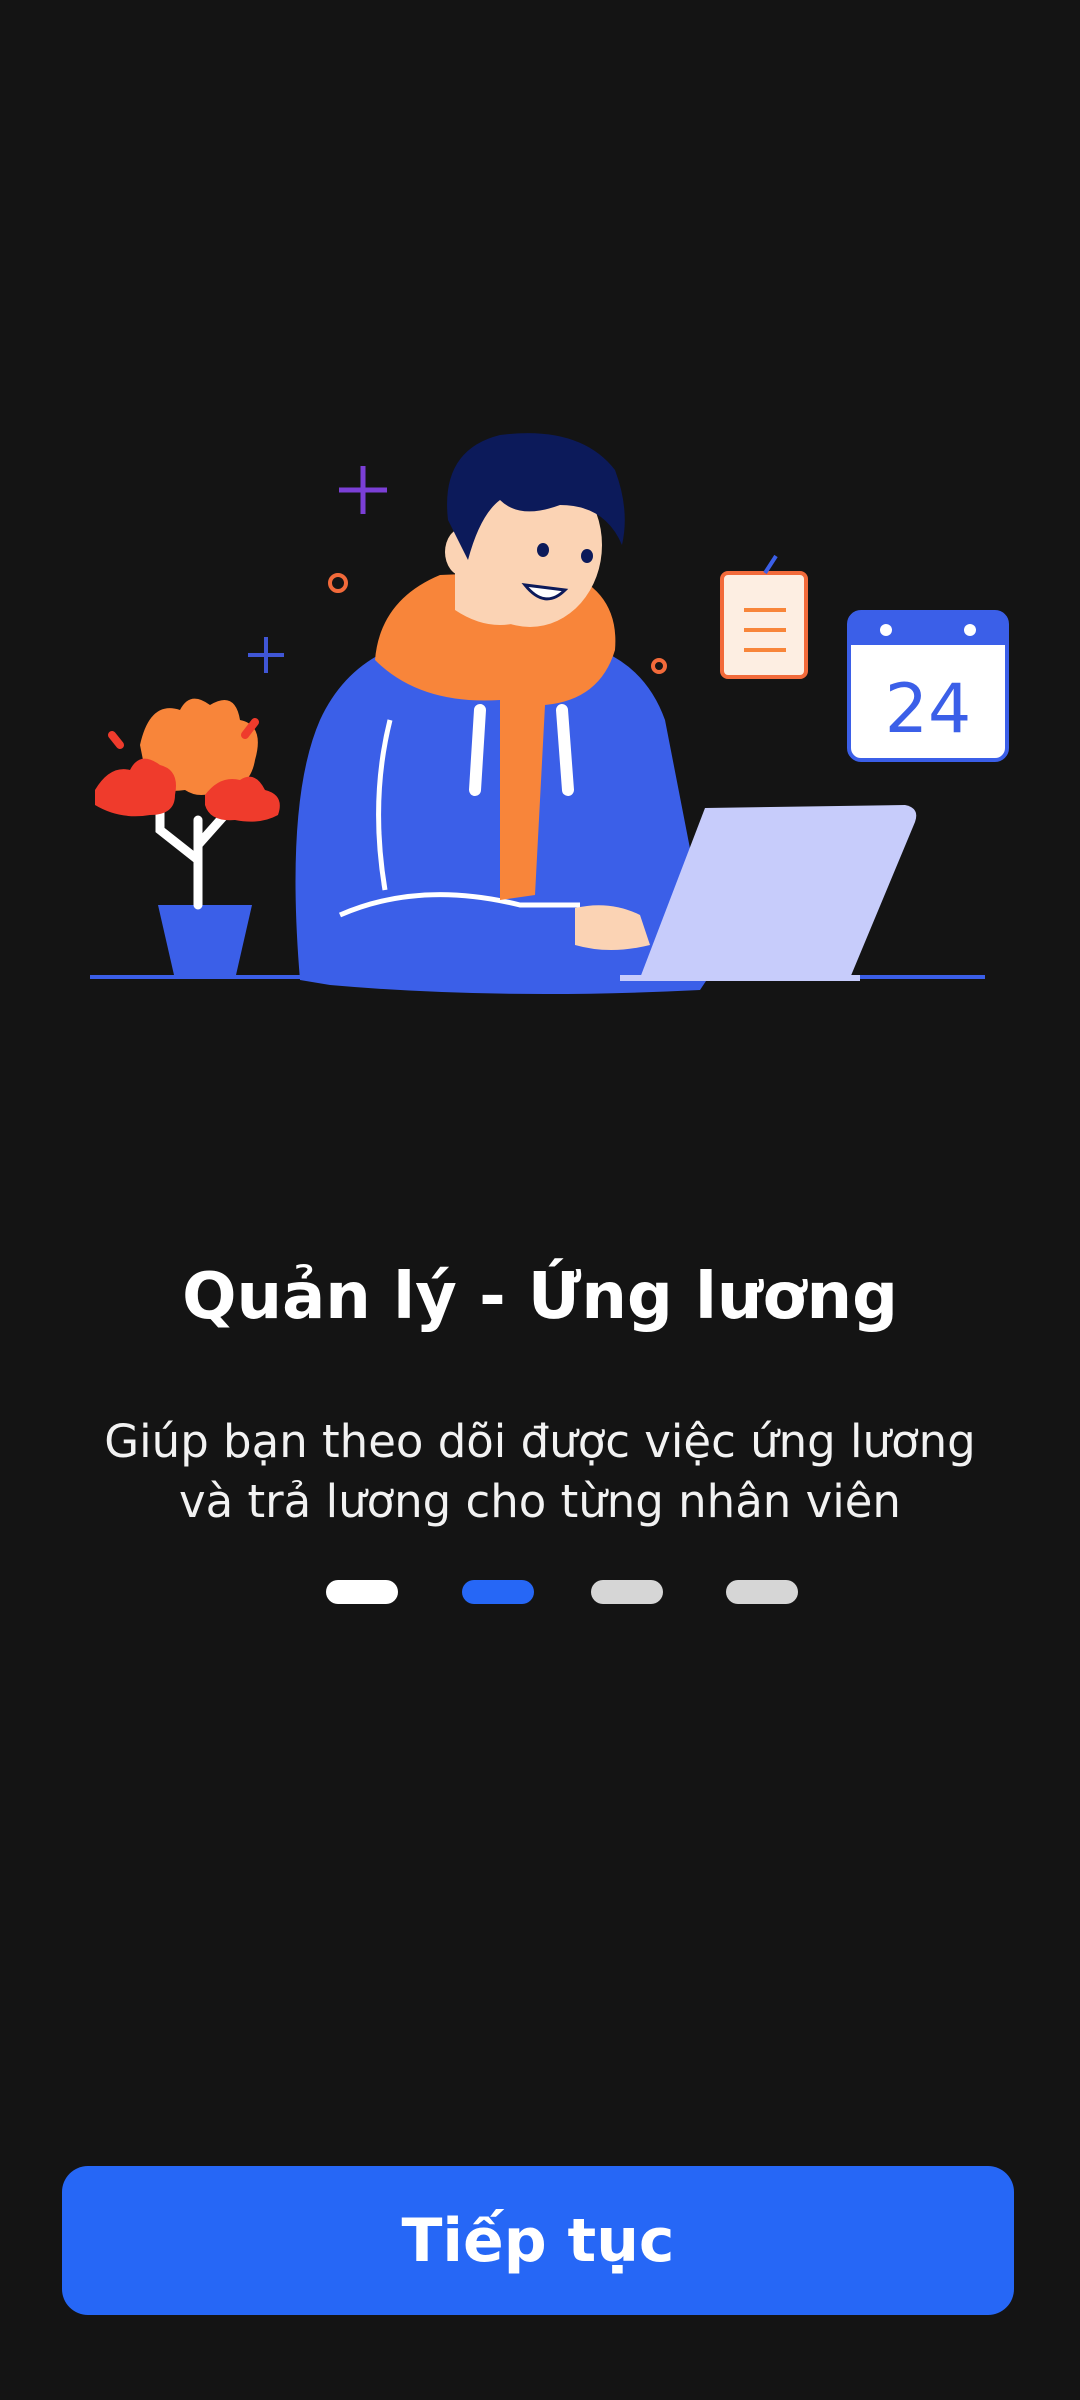 The width and height of the screenshot is (1080, 2400). Describe the element at coordinates (187, 836) in the screenshot. I see `potted-plant` at that location.